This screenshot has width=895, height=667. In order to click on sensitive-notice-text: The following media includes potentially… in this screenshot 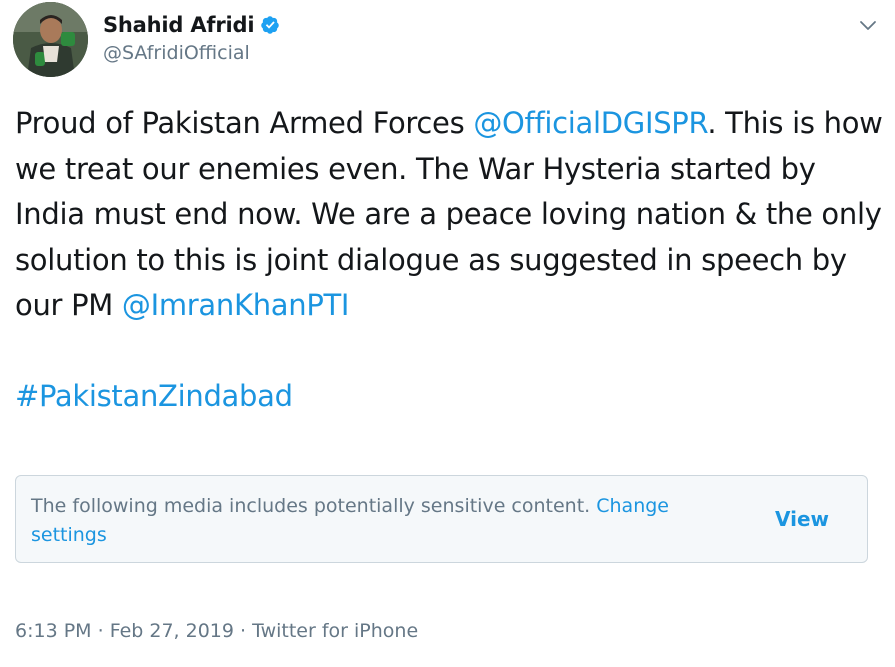, I will do `click(371, 521)`.